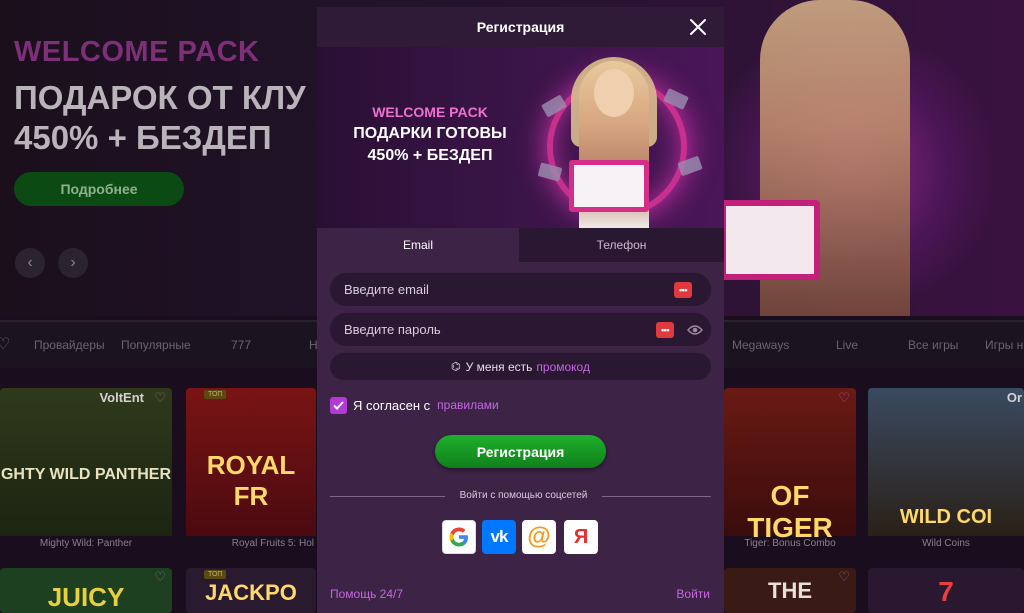  I want to click on tag-icon: ⌬, so click(456, 367).